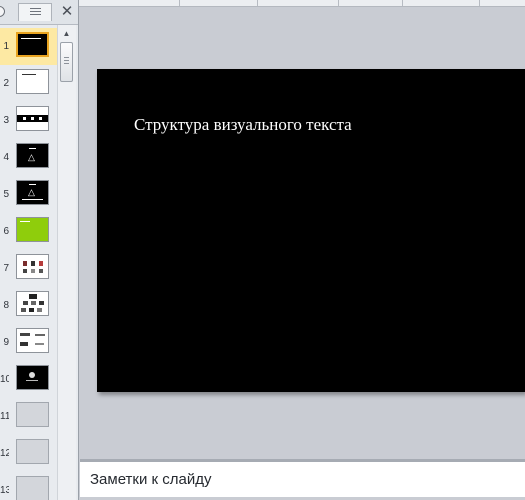  I want to click on notes-pane: Заметки к слайду, so click(302, 479).